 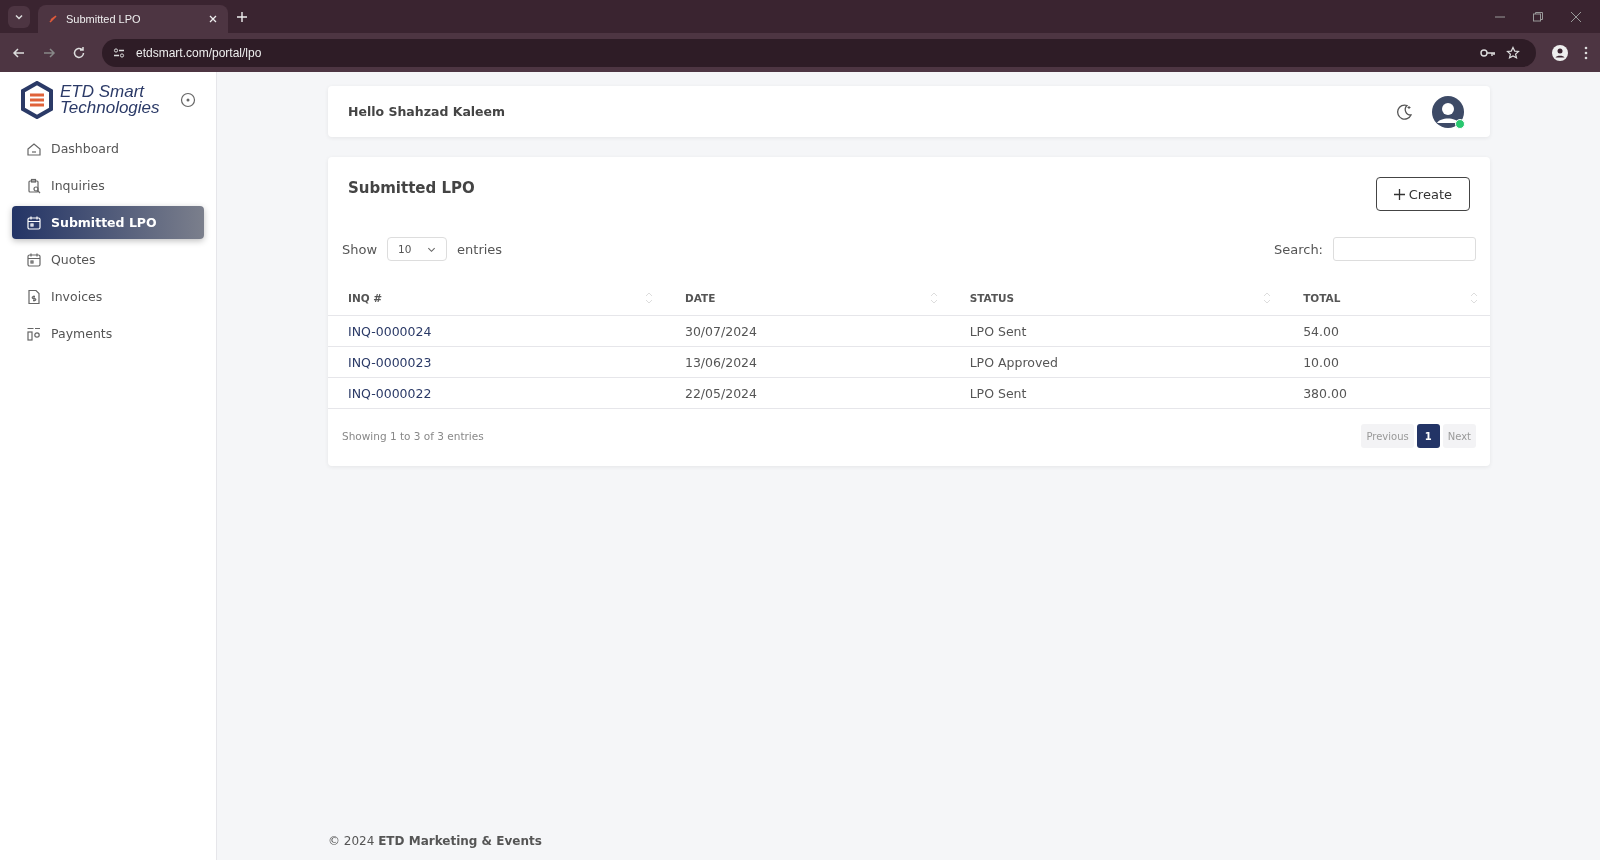 I want to click on sidebar-item: Invoices, so click(x=108, y=296).